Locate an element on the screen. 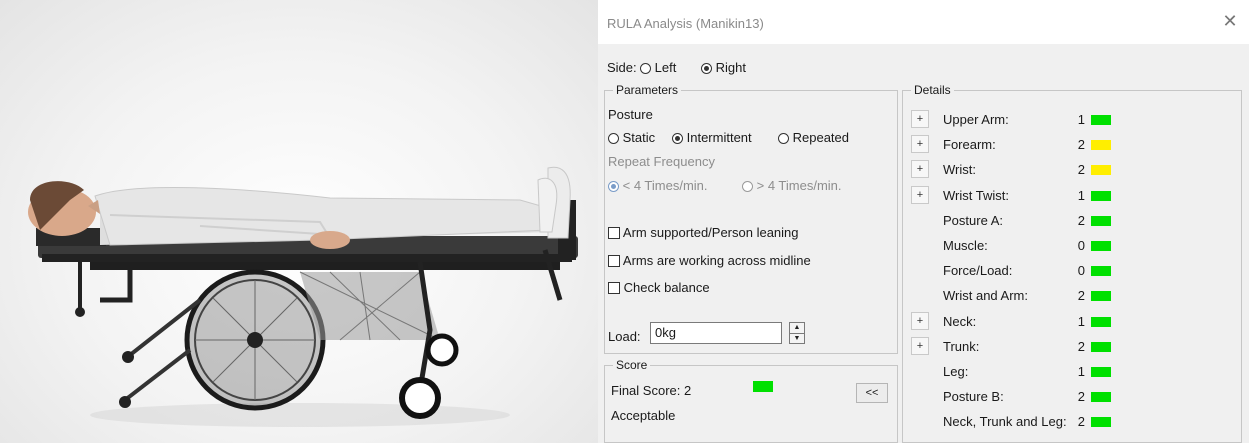  details-label: Wrist: is located at coordinates (959, 169).